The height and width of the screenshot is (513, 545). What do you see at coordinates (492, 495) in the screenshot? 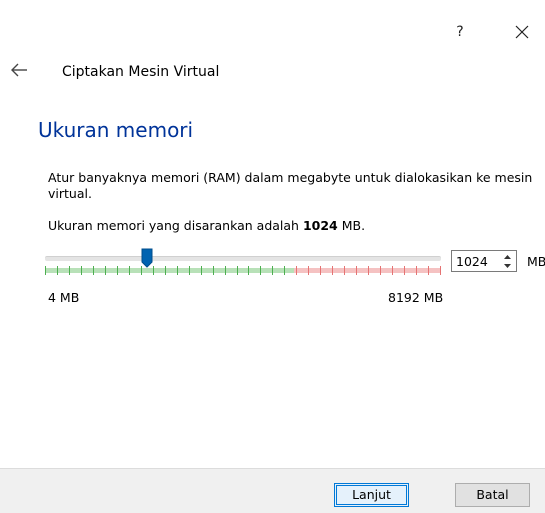
I see `cancel-button: Batal` at bounding box center [492, 495].